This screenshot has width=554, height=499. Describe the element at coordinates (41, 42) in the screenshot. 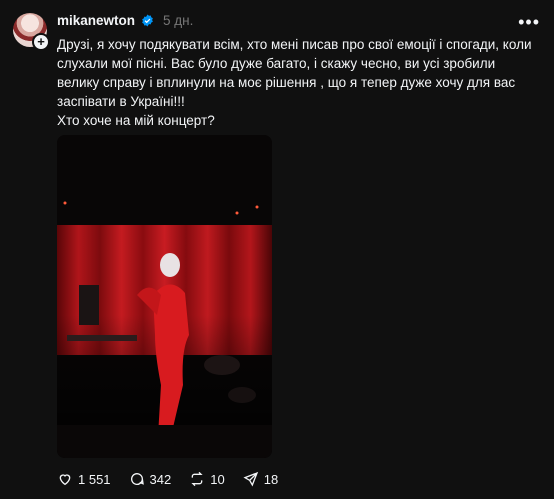

I see `follow-plus-icon: +` at that location.